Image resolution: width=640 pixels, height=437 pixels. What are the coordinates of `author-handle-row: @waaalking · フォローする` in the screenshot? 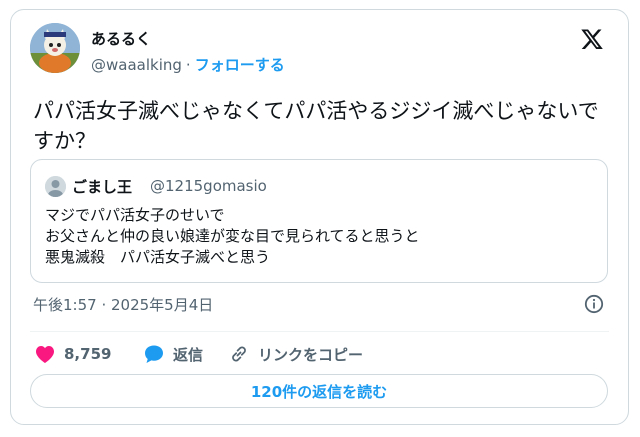 It's located at (188, 64).